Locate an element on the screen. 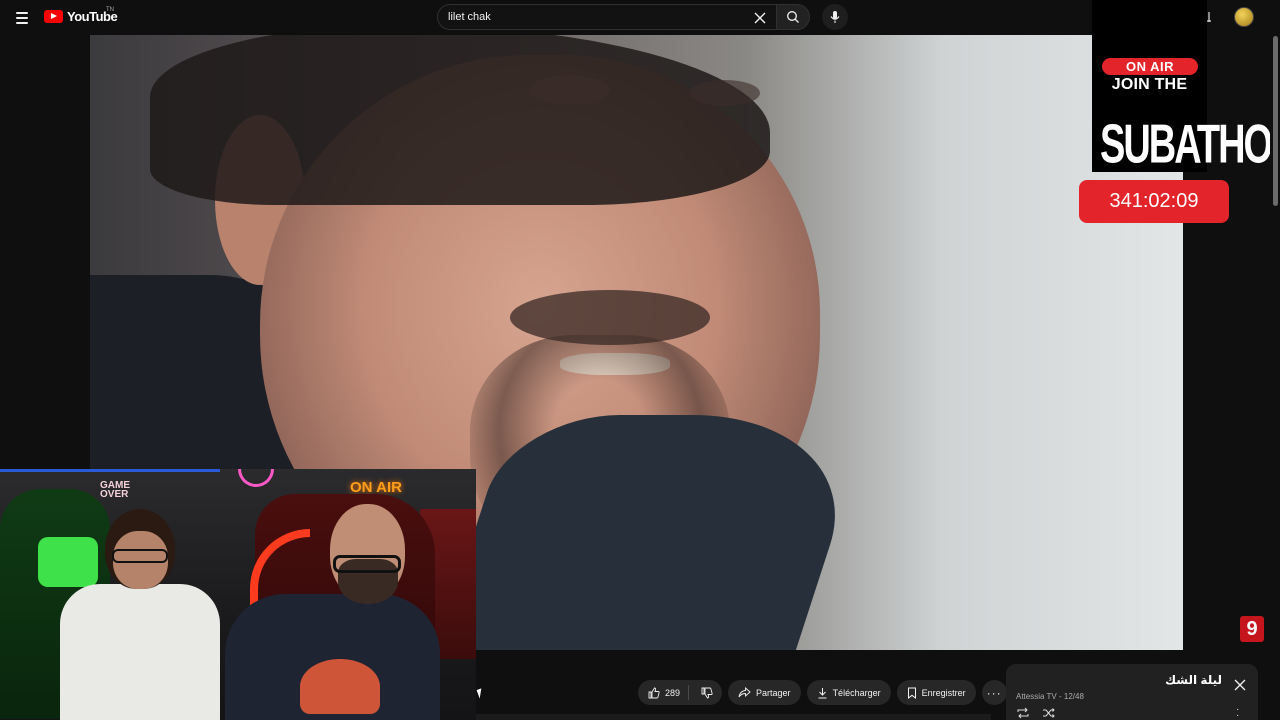 The image size is (1280, 720). playlist-more-icon: ··· is located at coordinates (1237, 712).